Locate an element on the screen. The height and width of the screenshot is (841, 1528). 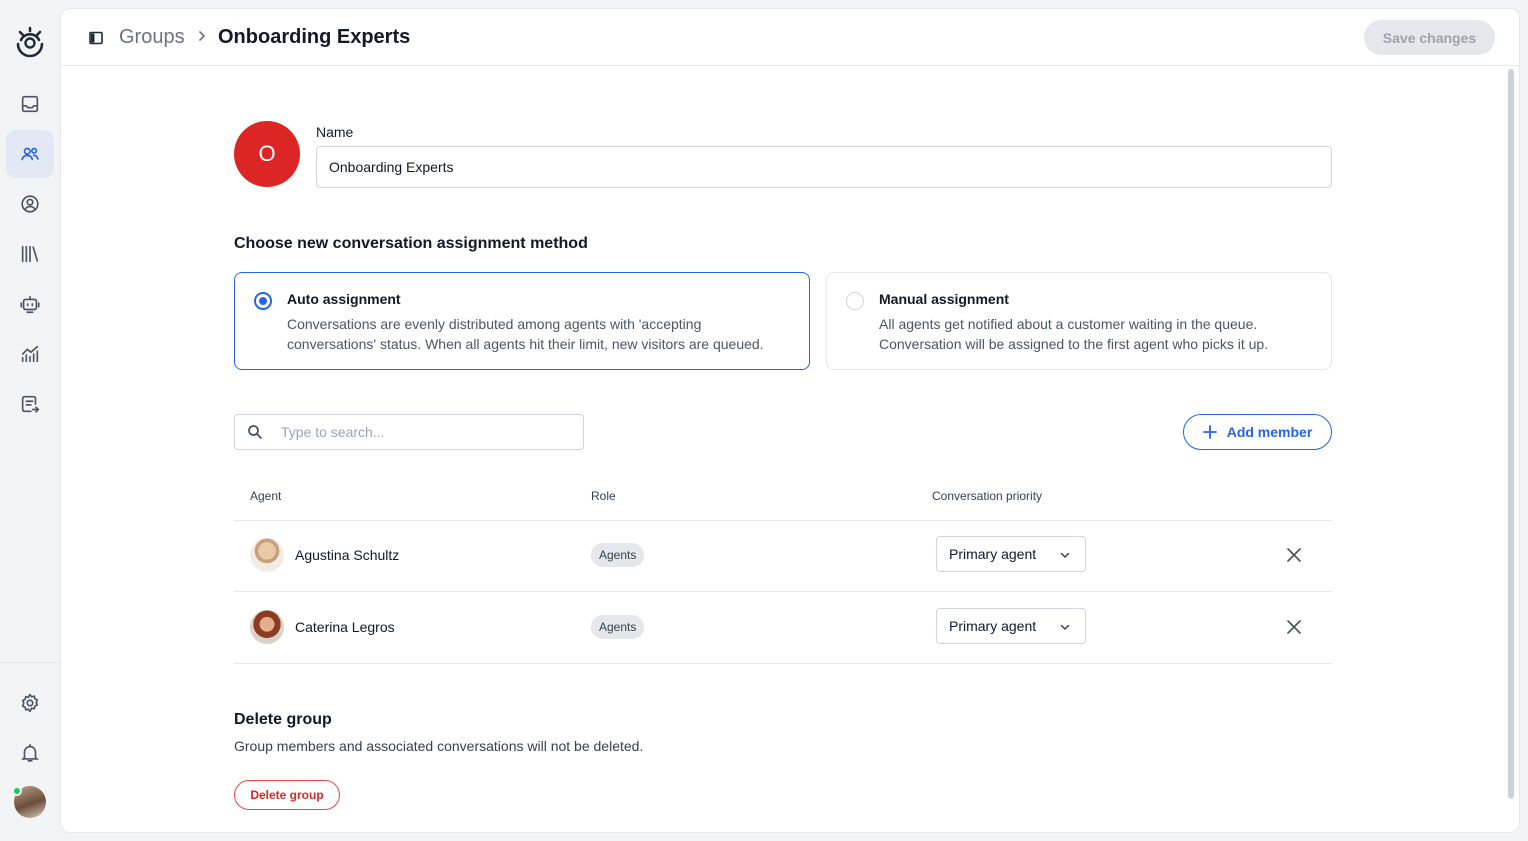
column-header-agent: Agent is located at coordinates (266, 496).